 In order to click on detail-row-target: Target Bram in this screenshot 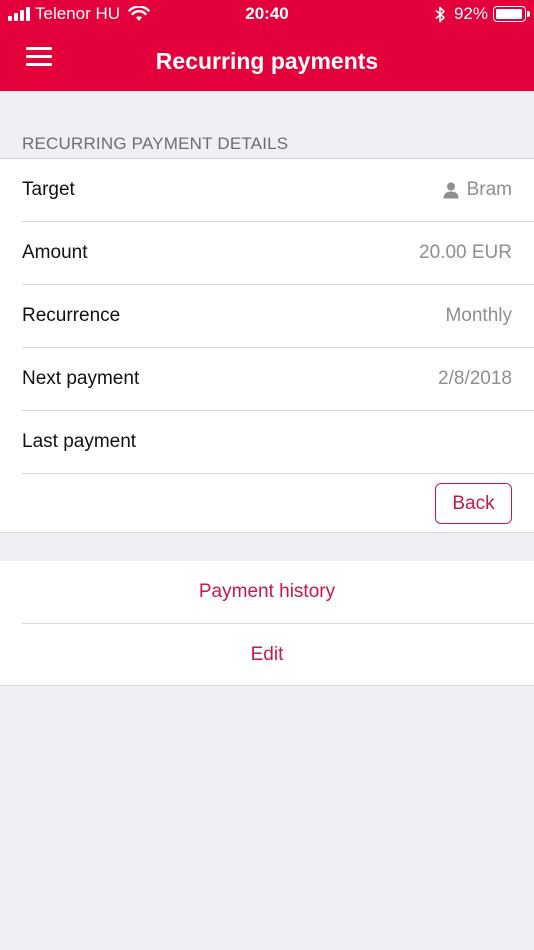, I will do `click(267, 190)`.